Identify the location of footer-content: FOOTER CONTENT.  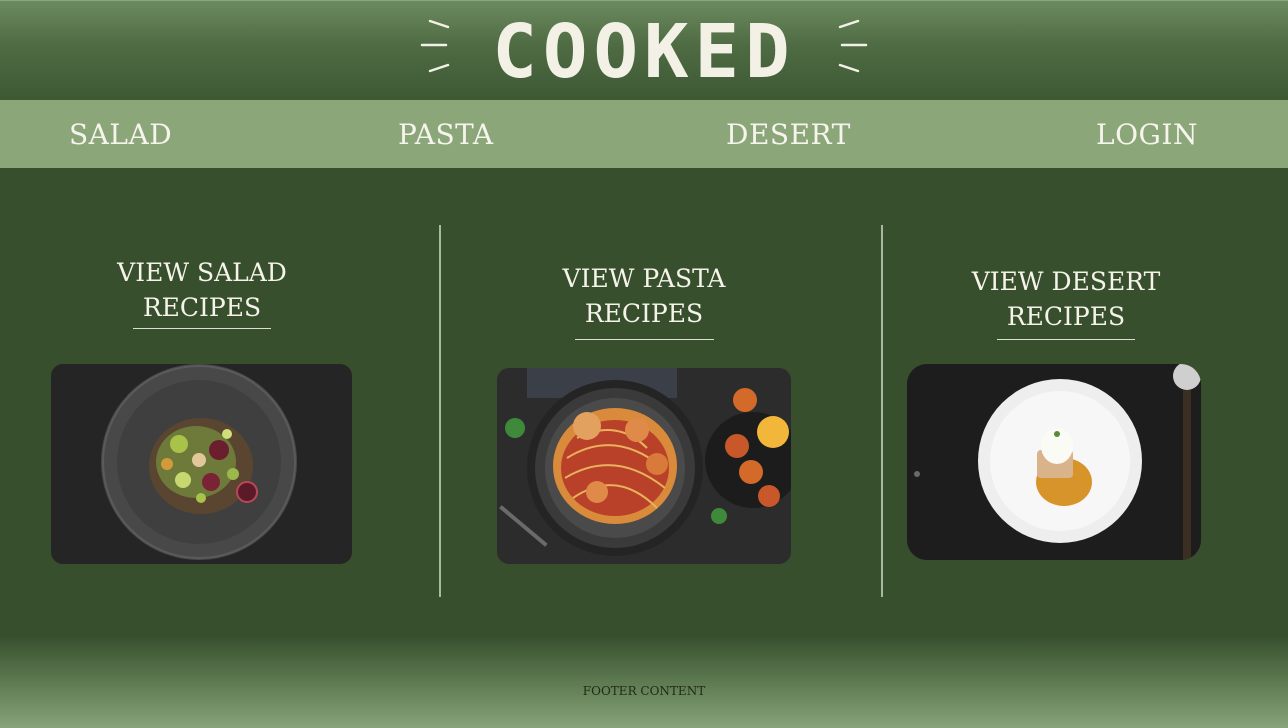
(644, 691).